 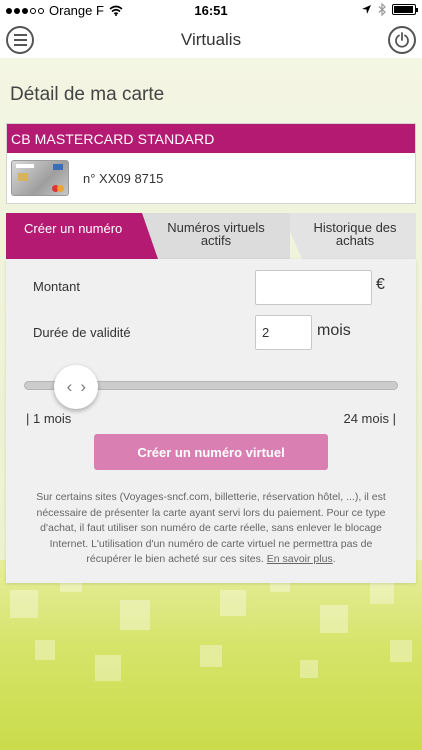 What do you see at coordinates (283, 332) in the screenshot?
I see `validity-input: 2` at bounding box center [283, 332].